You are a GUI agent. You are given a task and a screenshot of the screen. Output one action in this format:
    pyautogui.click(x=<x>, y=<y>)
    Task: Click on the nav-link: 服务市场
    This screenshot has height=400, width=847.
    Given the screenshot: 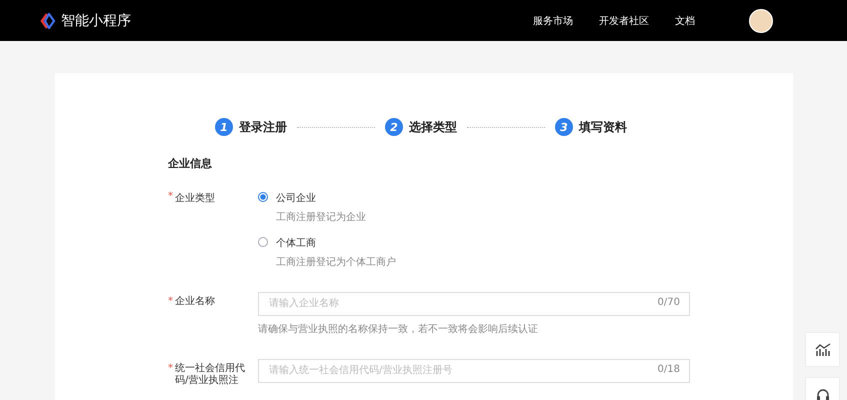 What is the action you would take?
    pyautogui.click(x=553, y=21)
    